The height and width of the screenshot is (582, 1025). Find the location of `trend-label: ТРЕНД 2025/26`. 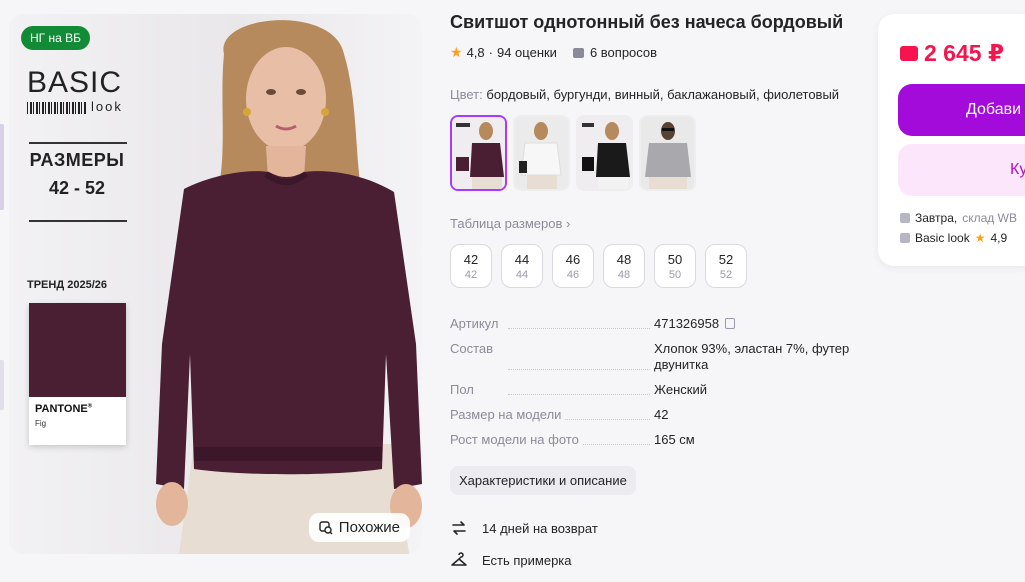

trend-label: ТРЕНД 2025/26 is located at coordinates (67, 285).